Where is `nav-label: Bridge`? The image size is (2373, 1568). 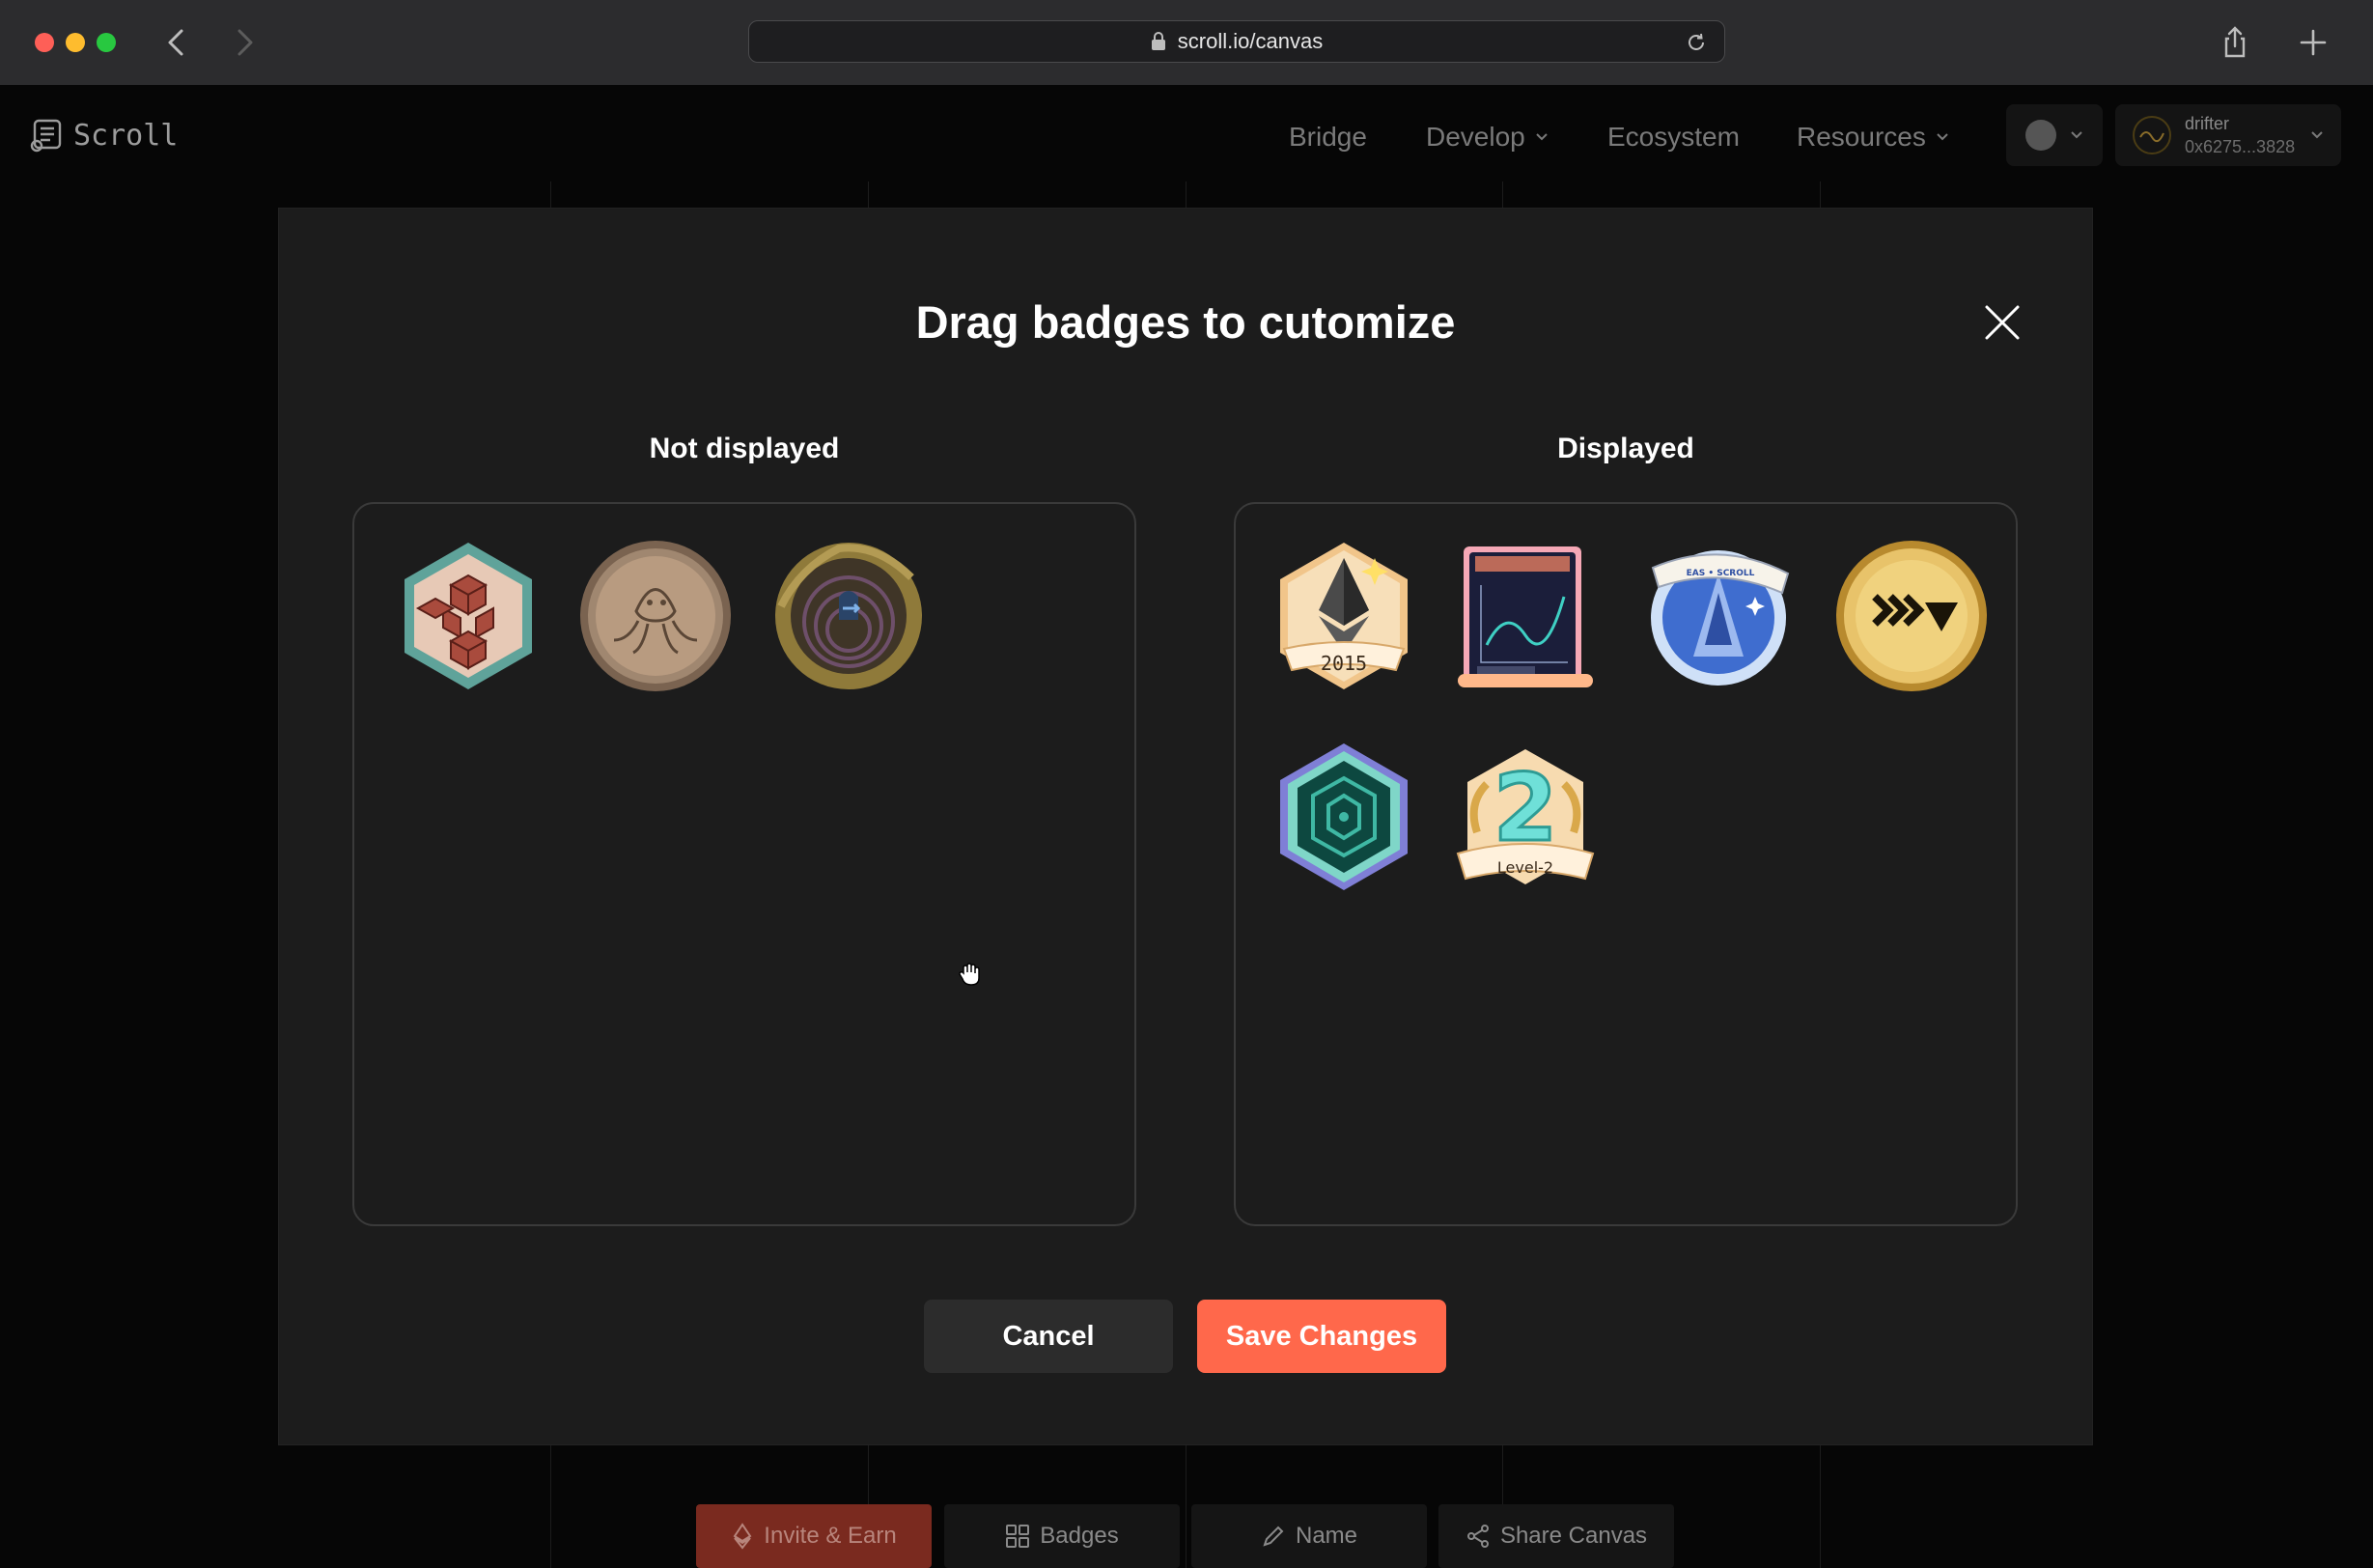 nav-label: Bridge is located at coordinates (1328, 137).